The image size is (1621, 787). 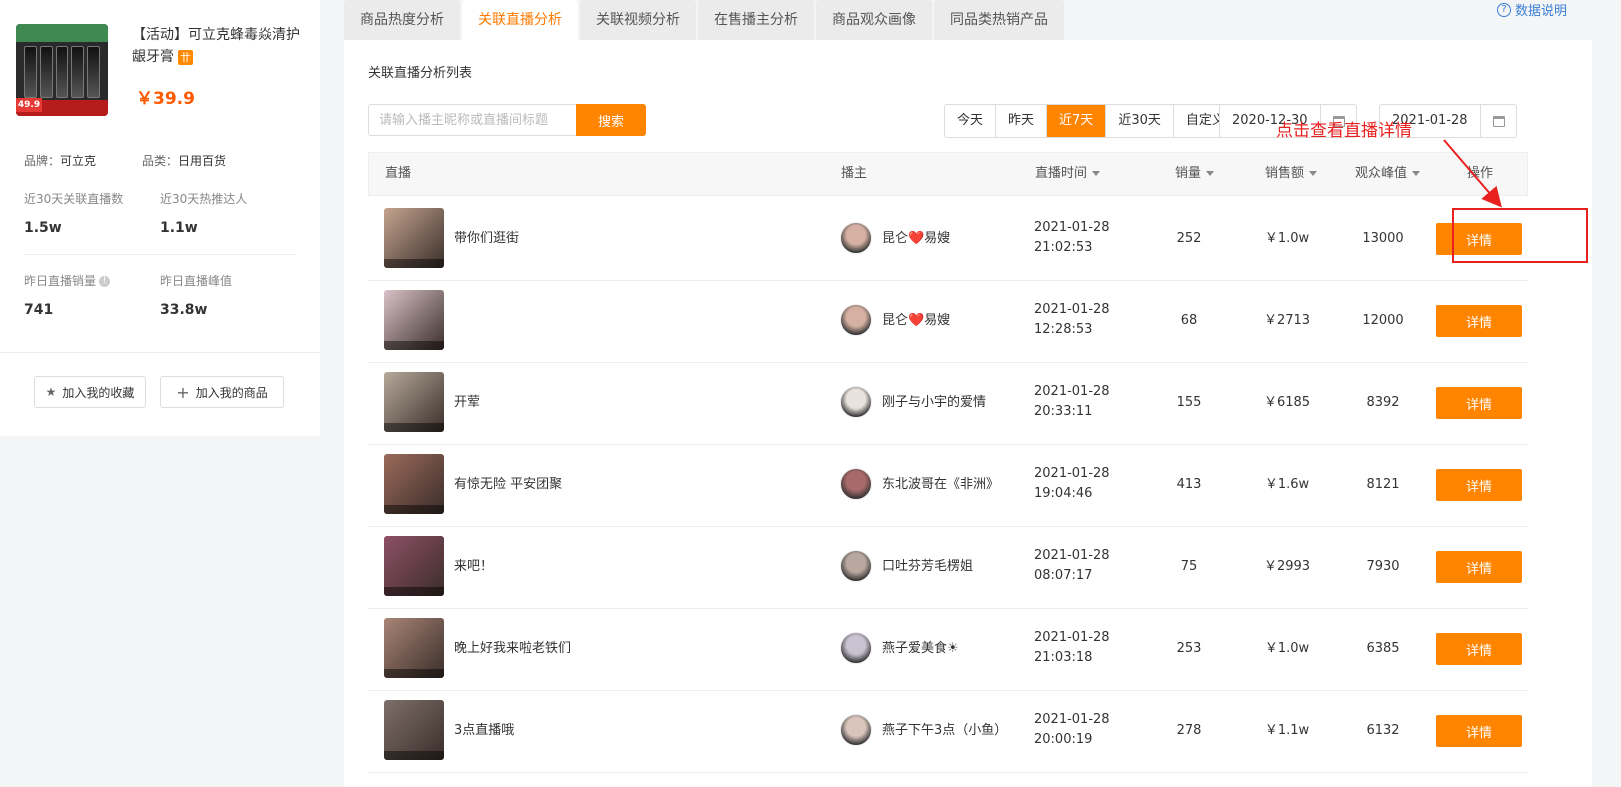 What do you see at coordinates (1287, 730) in the screenshot?
I see `revenue-value: ￥1.1w` at bounding box center [1287, 730].